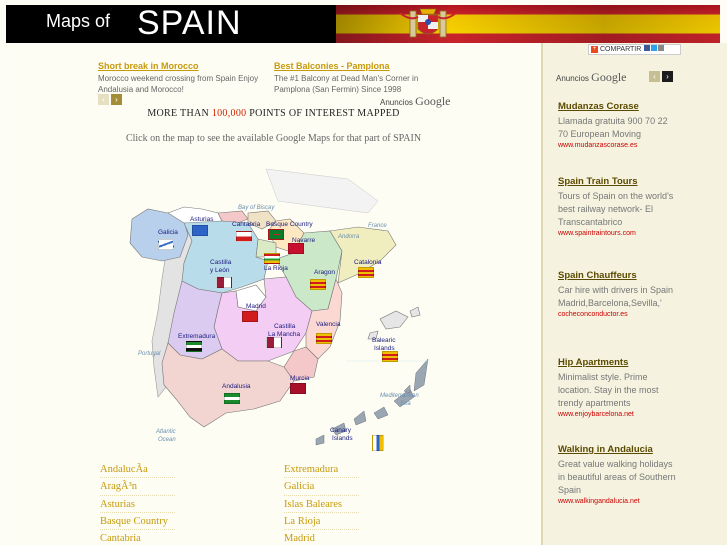 The image size is (727, 545). I want to click on share-button: + COMPARTIR, so click(634, 49).